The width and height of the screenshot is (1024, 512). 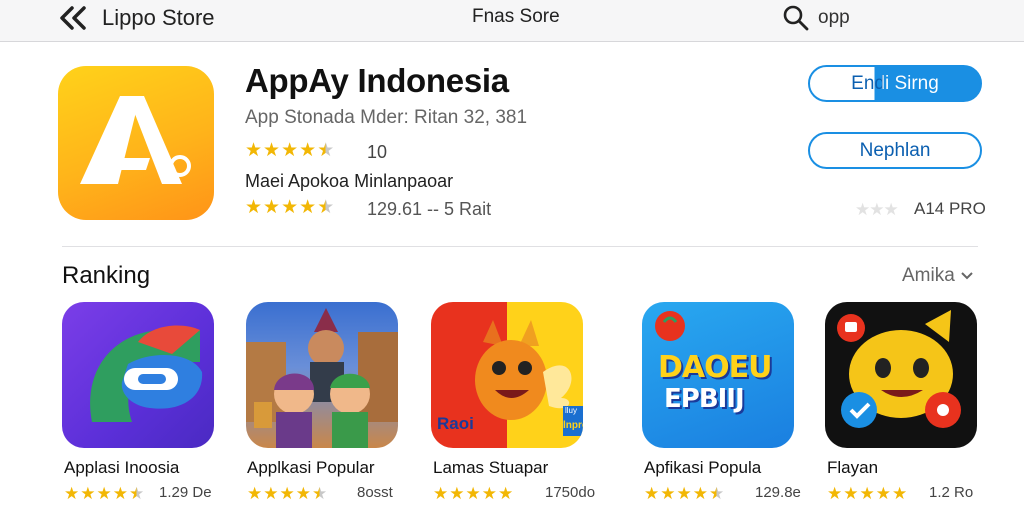 What do you see at coordinates (386, 117) in the screenshot?
I see `app-subtitle: App Stonada Mder: Ritan 32, 381` at bounding box center [386, 117].